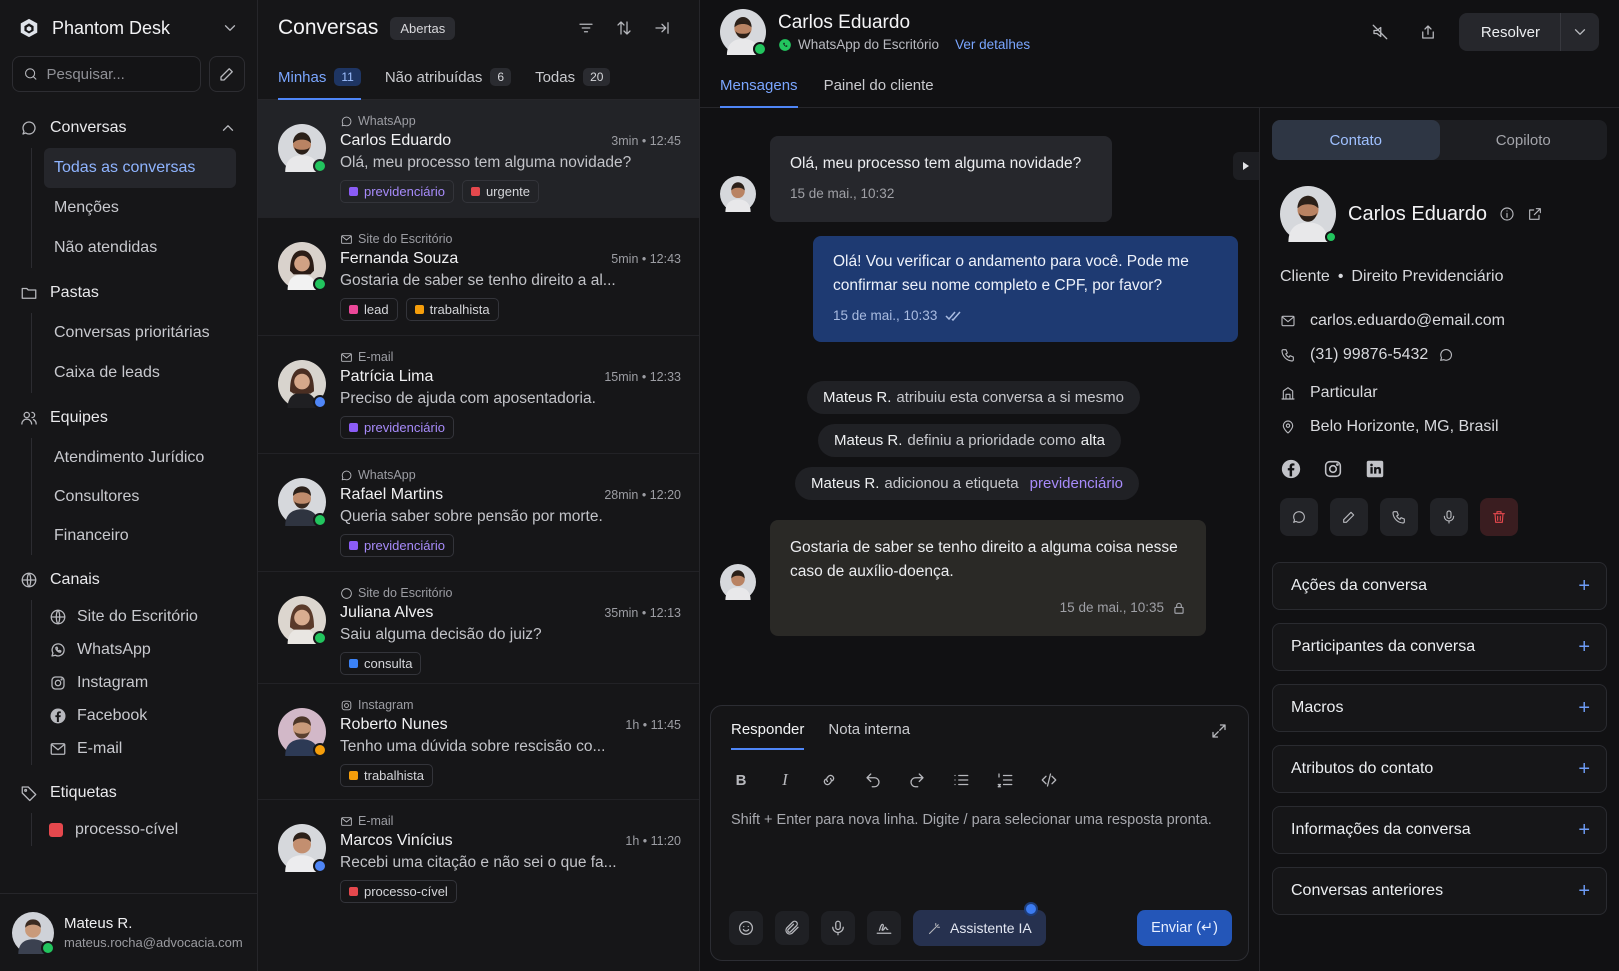  What do you see at coordinates (873, 780) in the screenshot?
I see `undo-icon` at bounding box center [873, 780].